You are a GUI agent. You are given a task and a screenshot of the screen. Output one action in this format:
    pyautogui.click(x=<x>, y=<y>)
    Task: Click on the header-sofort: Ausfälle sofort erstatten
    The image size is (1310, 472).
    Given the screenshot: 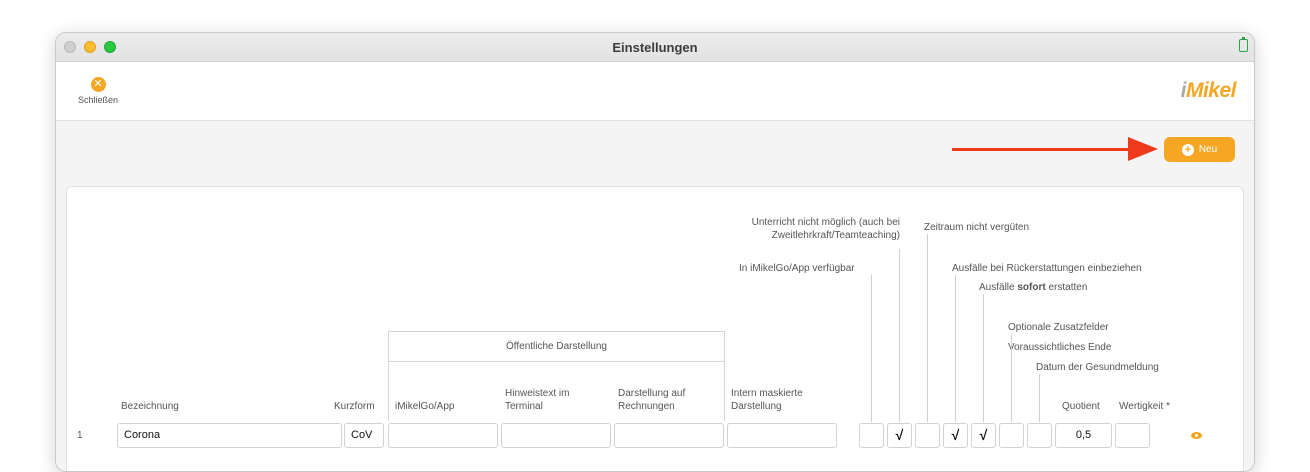 What is the action you would take?
    pyautogui.click(x=1033, y=287)
    